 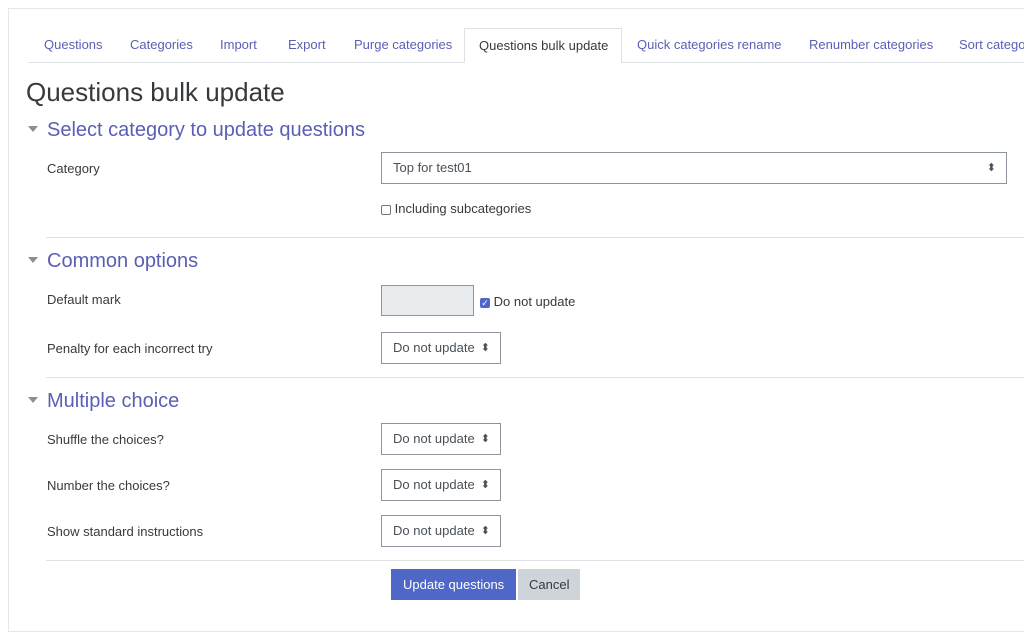 I want to click on tab-renumber-categories: Renumber categories, so click(x=871, y=45).